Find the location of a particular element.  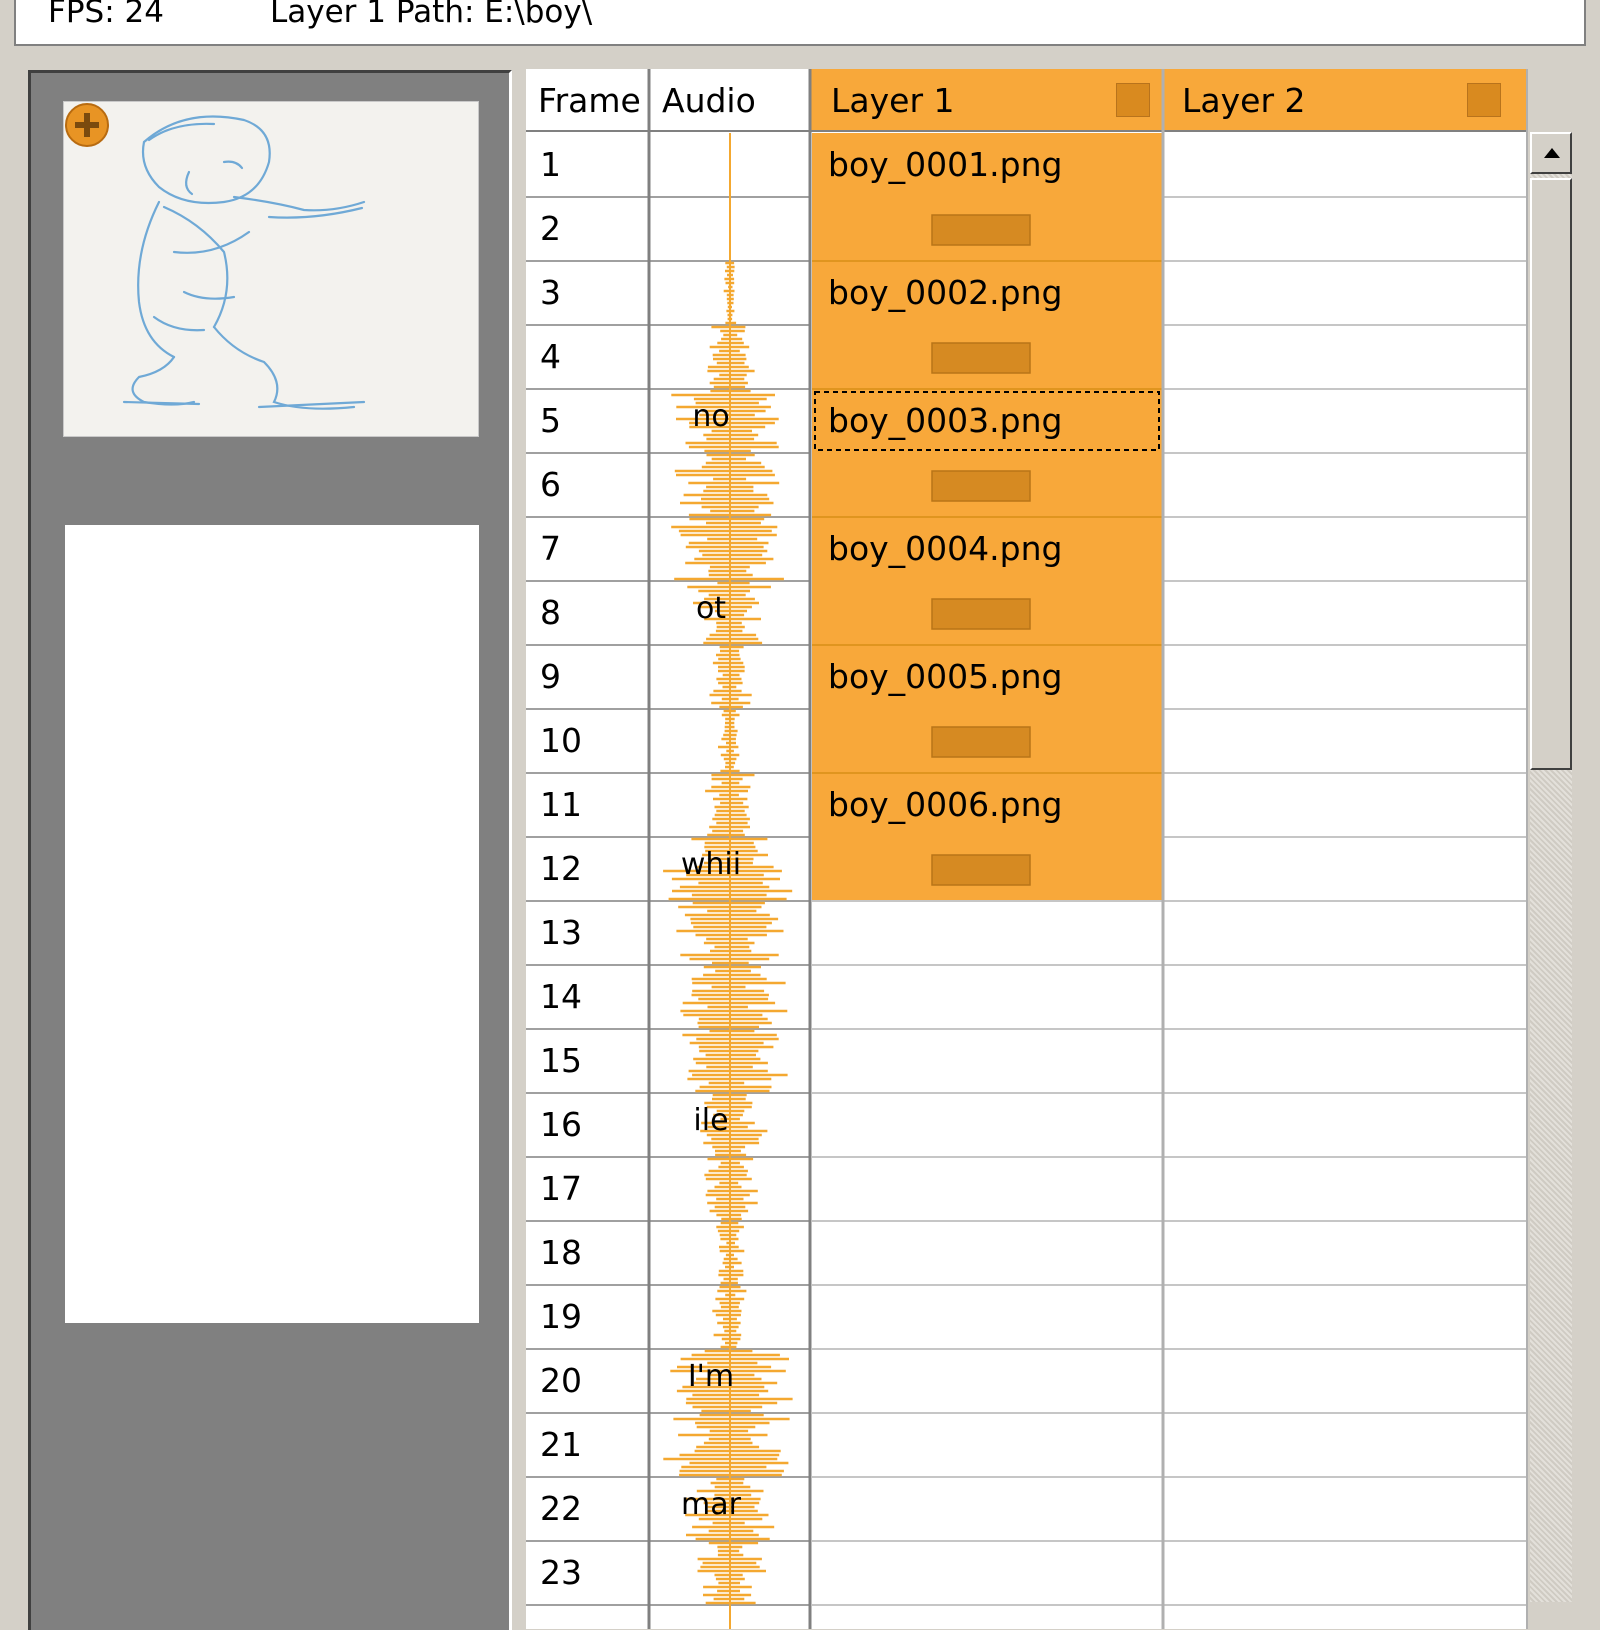

layer1-cell-filename: boy_0005.png is located at coordinates (945, 677).